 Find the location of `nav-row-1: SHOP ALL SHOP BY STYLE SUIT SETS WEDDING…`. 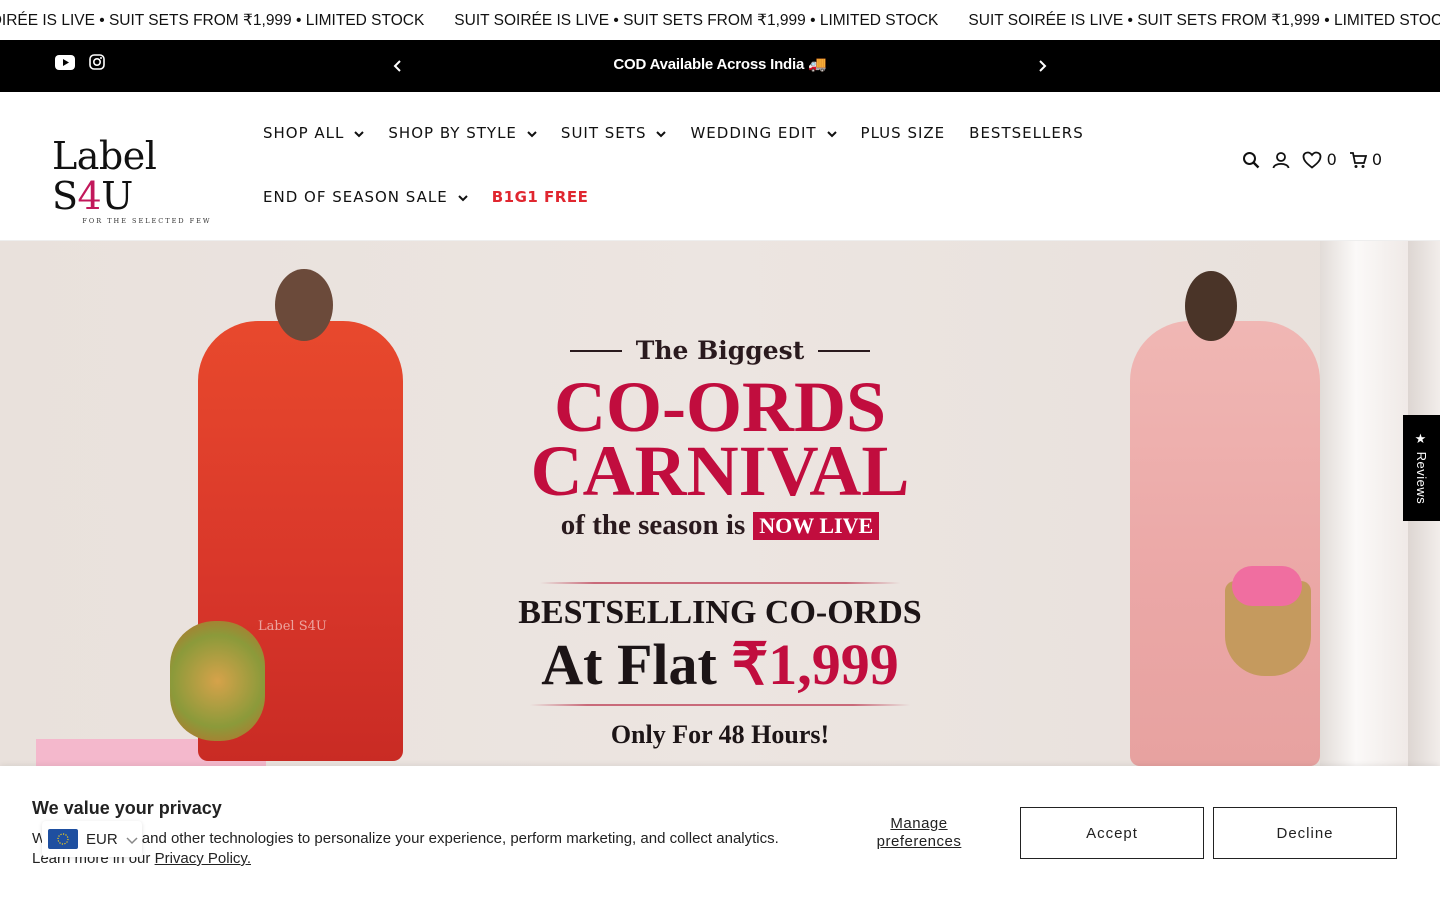

nav-row-1: SHOP ALL SHOP BY STYLE SUIT SETS WEDDING… is located at coordinates (693, 133).